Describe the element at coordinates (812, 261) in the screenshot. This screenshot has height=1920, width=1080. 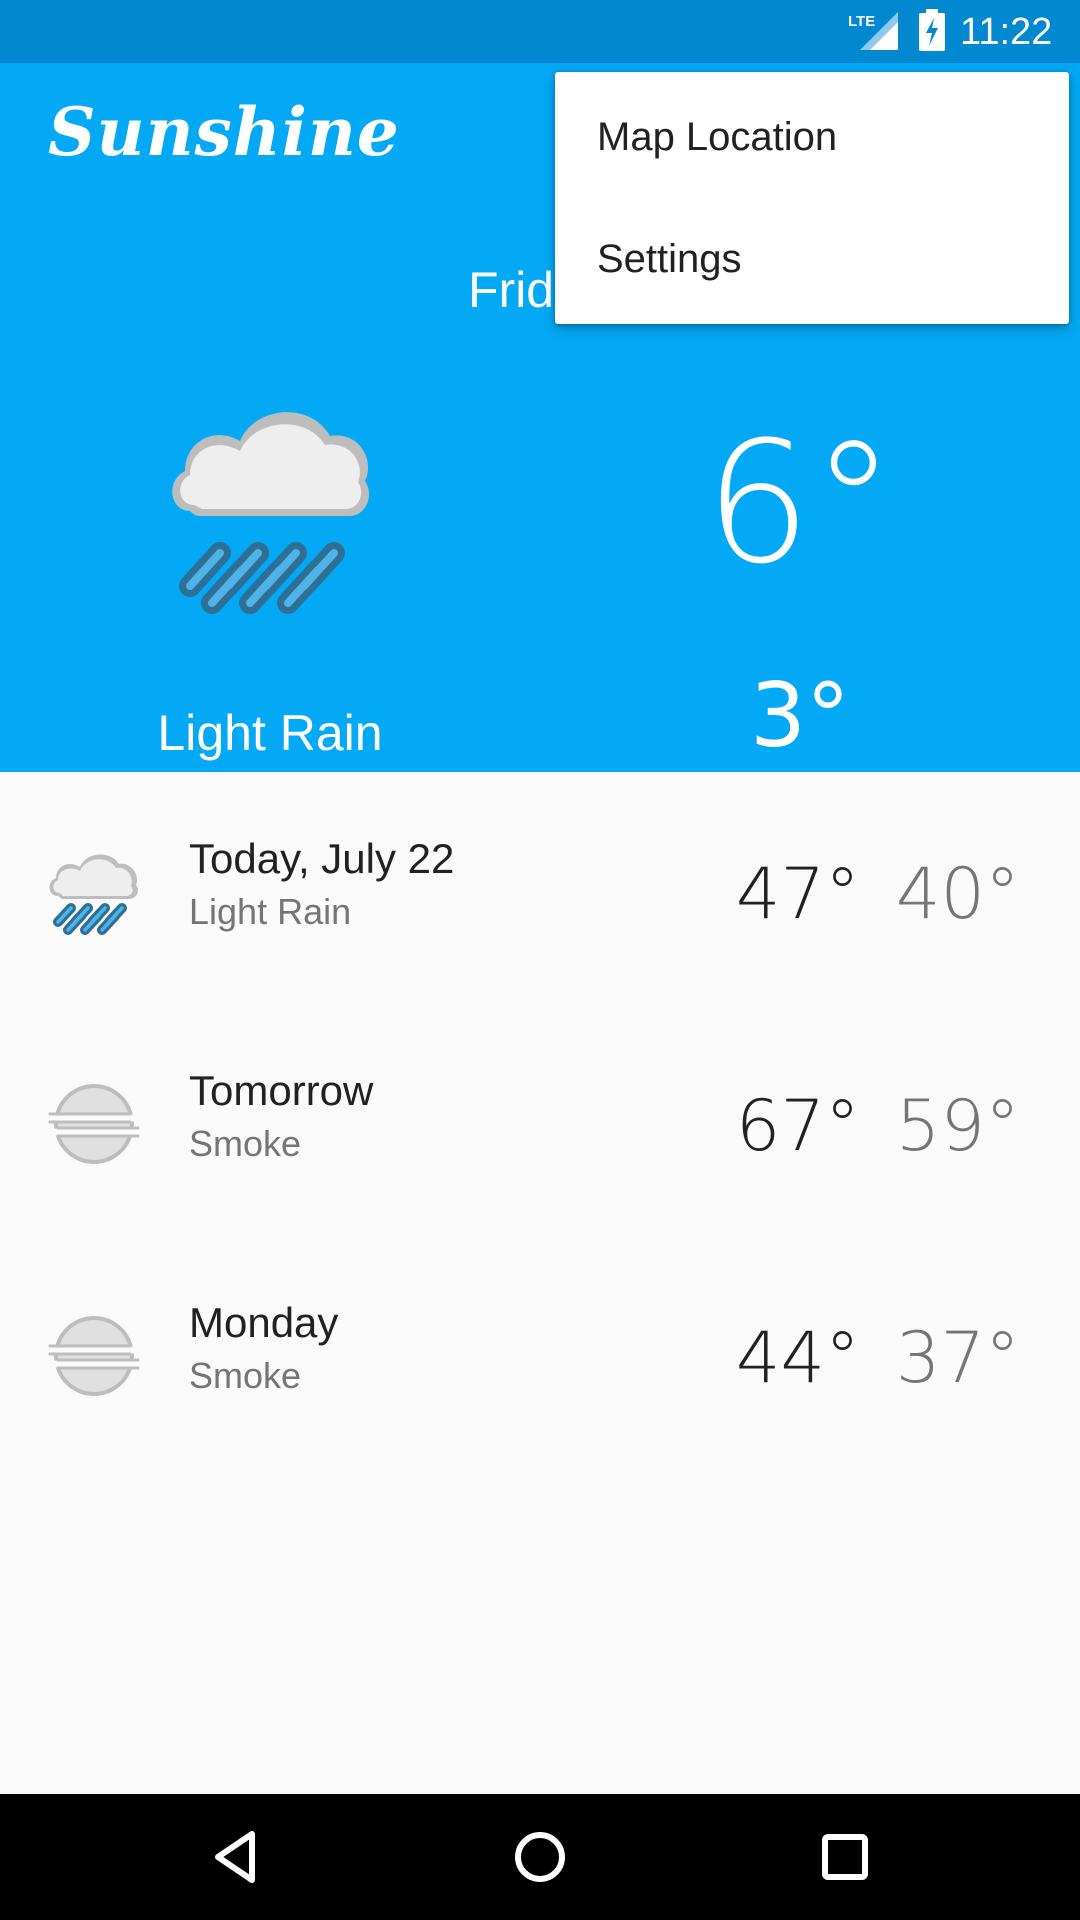
I see `menu-item-settings: Settings` at that location.